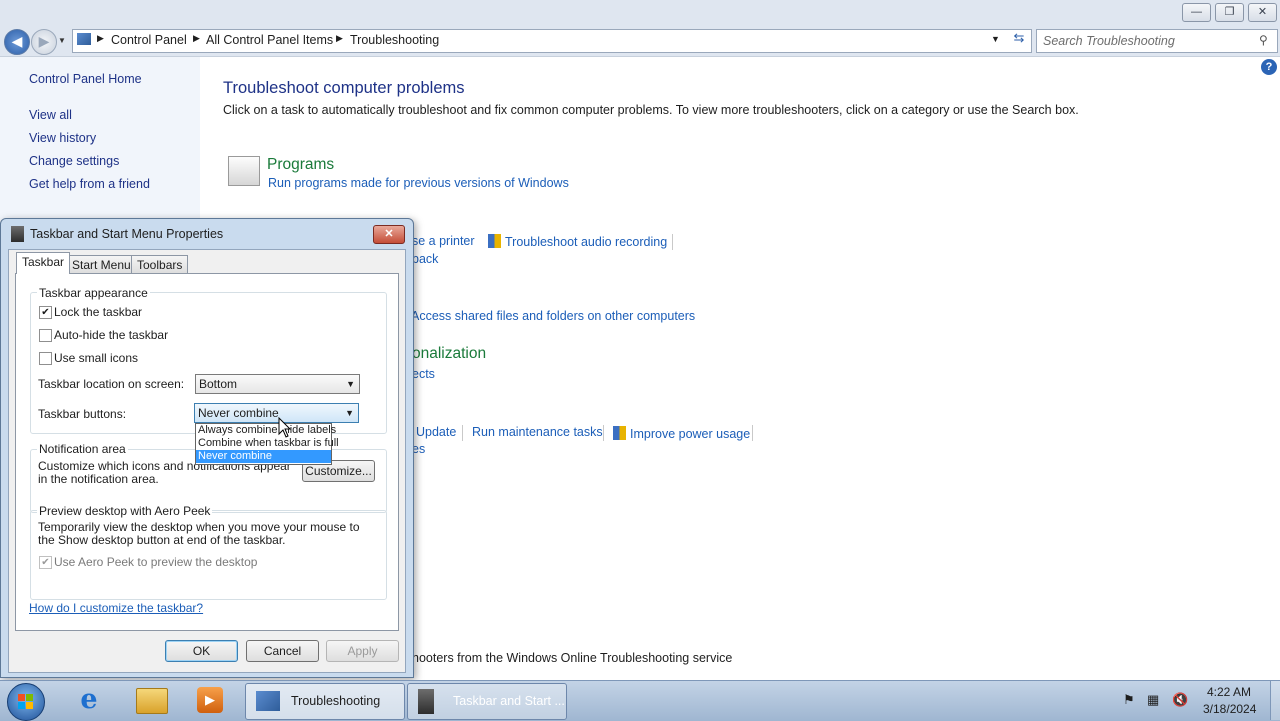 The height and width of the screenshot is (721, 1280). What do you see at coordinates (263, 456) in the screenshot?
I see `option-never-combine: Never combine` at bounding box center [263, 456].